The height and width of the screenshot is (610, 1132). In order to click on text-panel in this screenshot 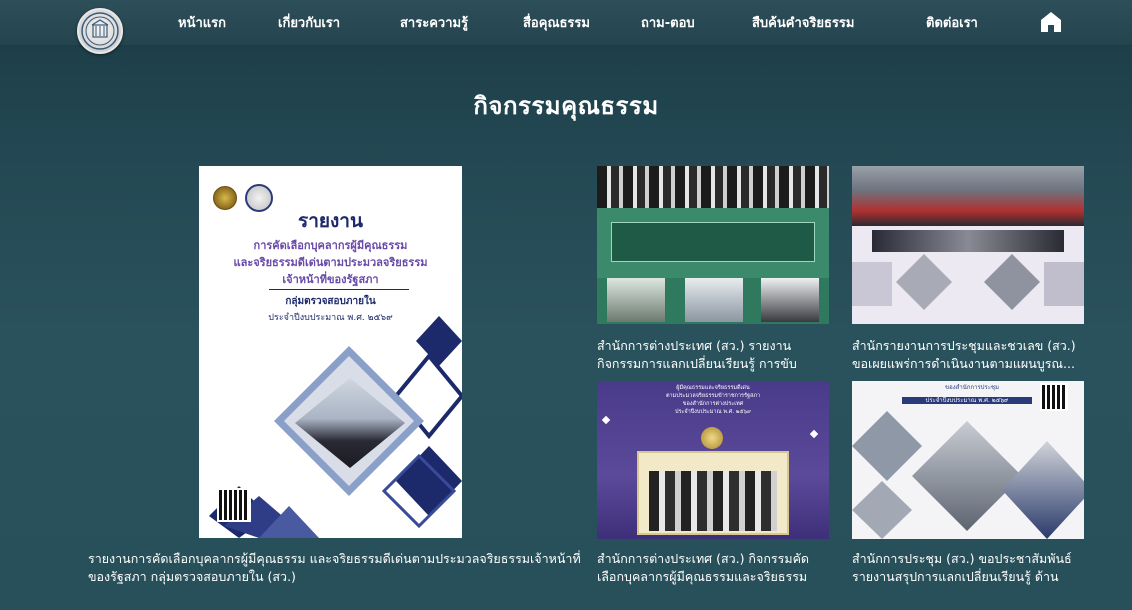, I will do `click(713, 242)`.